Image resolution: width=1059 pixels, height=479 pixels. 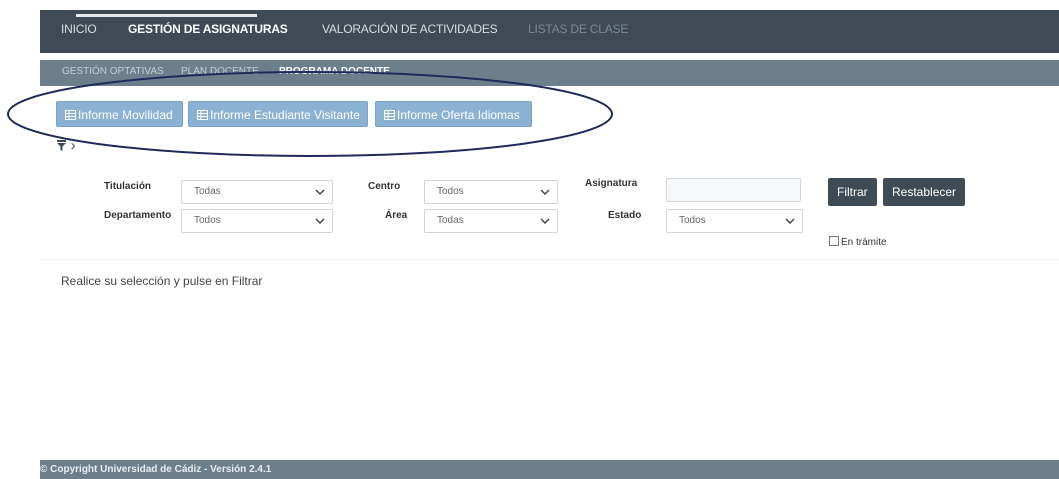 I want to click on centro-value: Todos, so click(x=450, y=191).